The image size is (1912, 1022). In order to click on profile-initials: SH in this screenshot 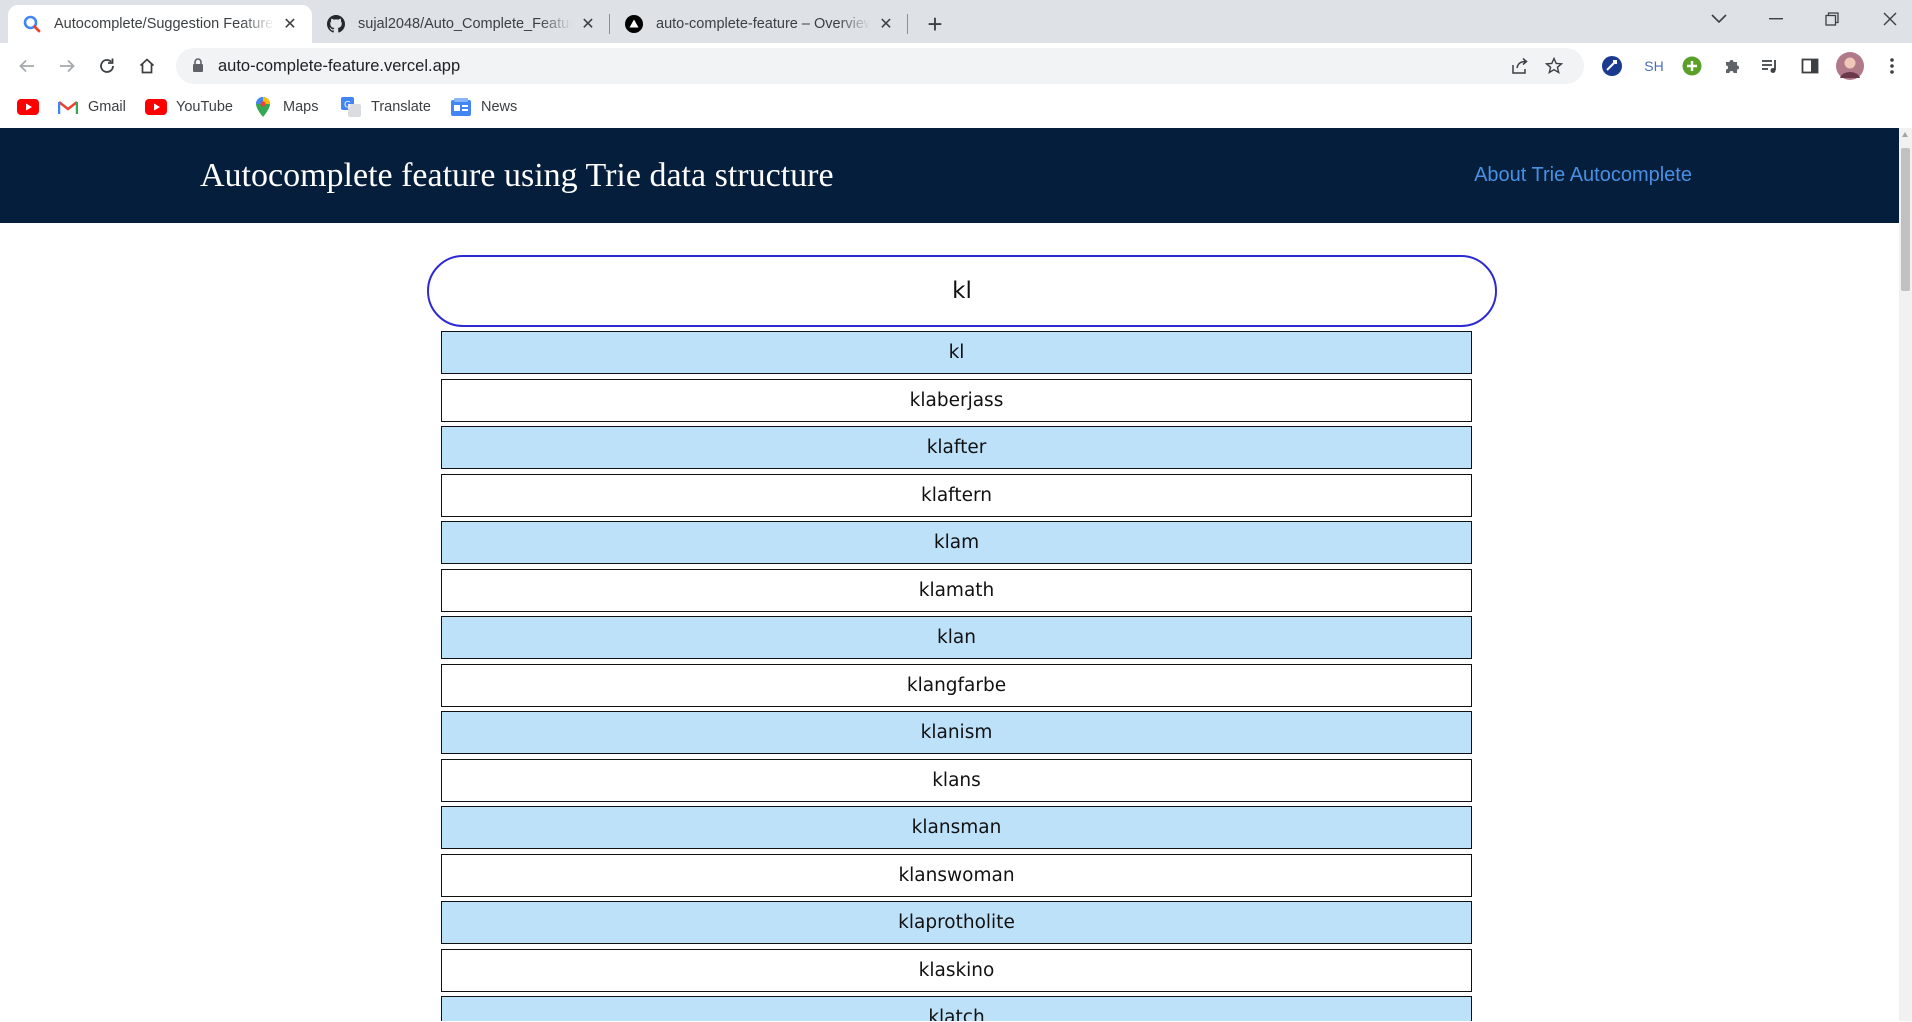, I will do `click(1654, 66)`.